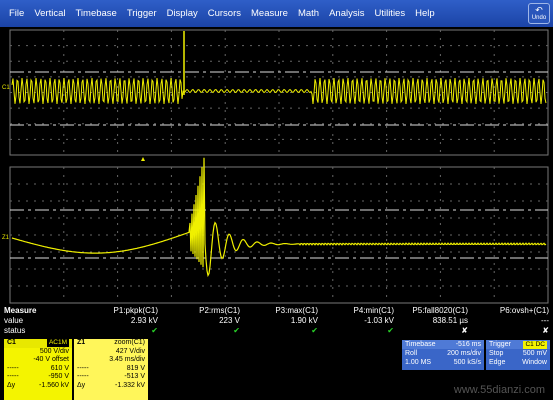 Image resolution: width=553 pixels, height=400 pixels. Describe the element at coordinates (535, 345) in the screenshot. I see `trigger-source-badge: C1 DC` at that location.